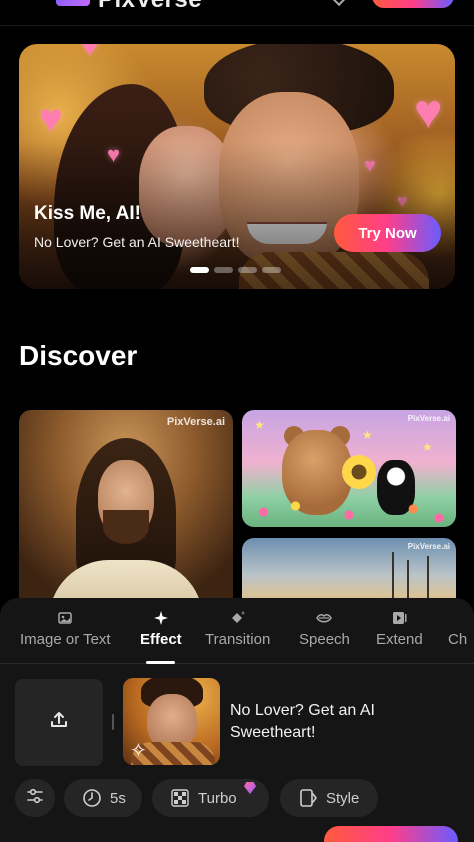  What do you see at coordinates (458, 618) in the screenshot?
I see `character-icon` at bounding box center [458, 618].